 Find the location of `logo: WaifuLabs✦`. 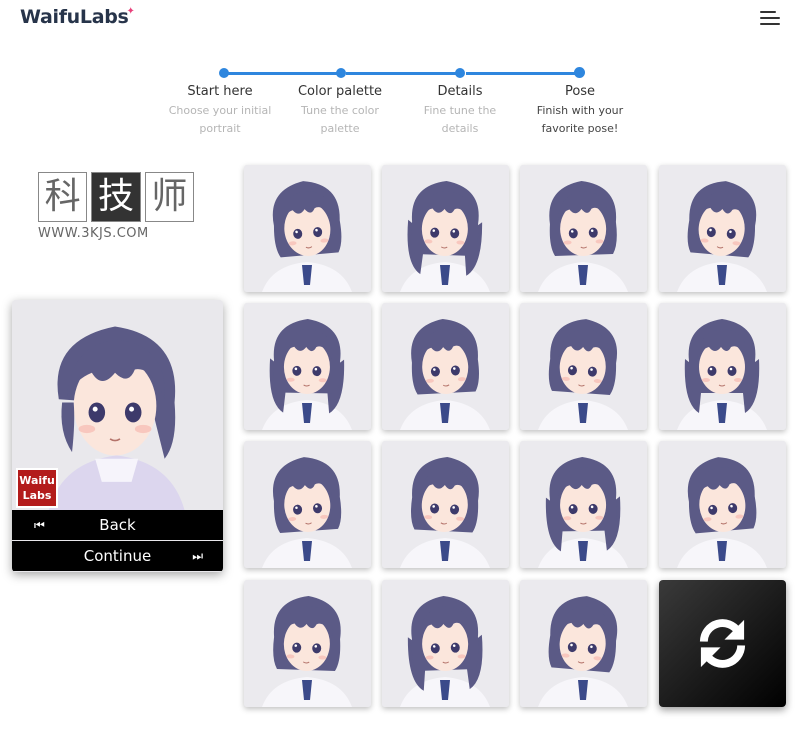

logo: WaifuLabs✦ is located at coordinates (77, 17).